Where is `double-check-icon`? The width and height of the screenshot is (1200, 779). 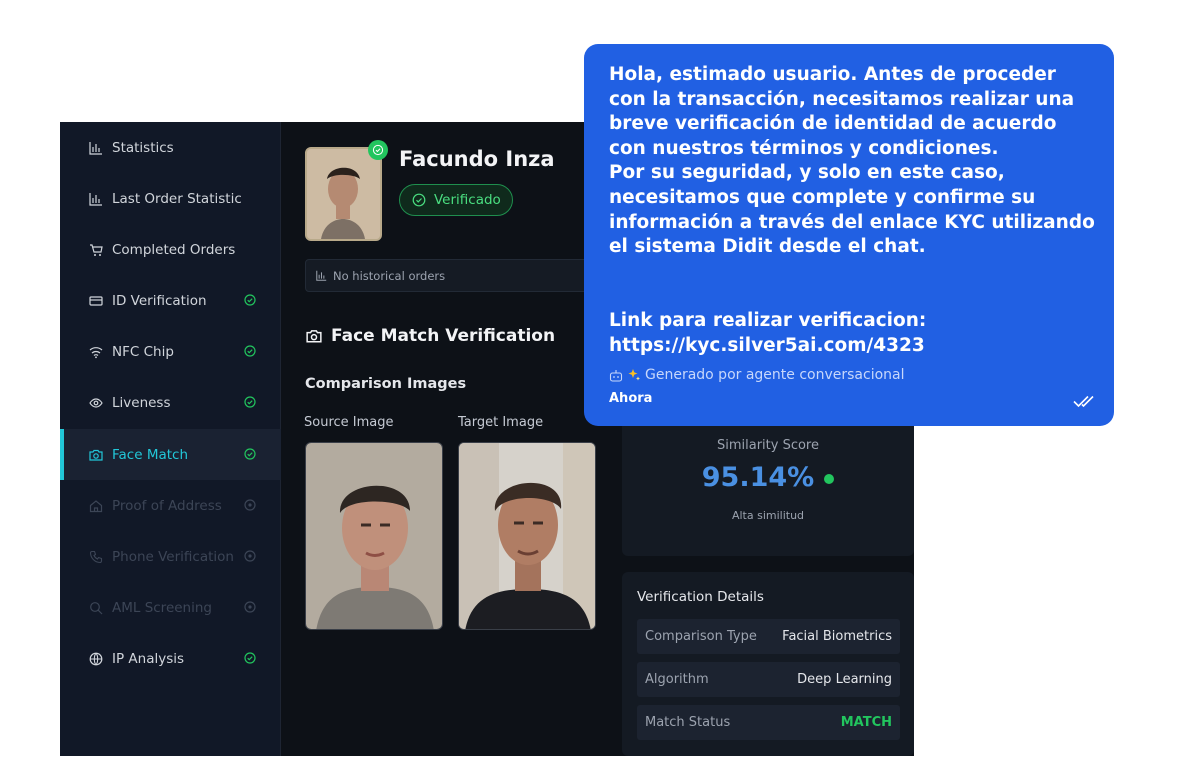
double-check-icon is located at coordinates (1083, 401).